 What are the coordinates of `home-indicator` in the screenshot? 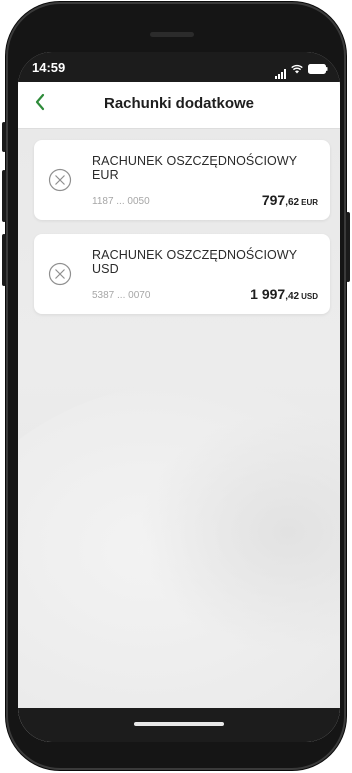 It's located at (179, 724).